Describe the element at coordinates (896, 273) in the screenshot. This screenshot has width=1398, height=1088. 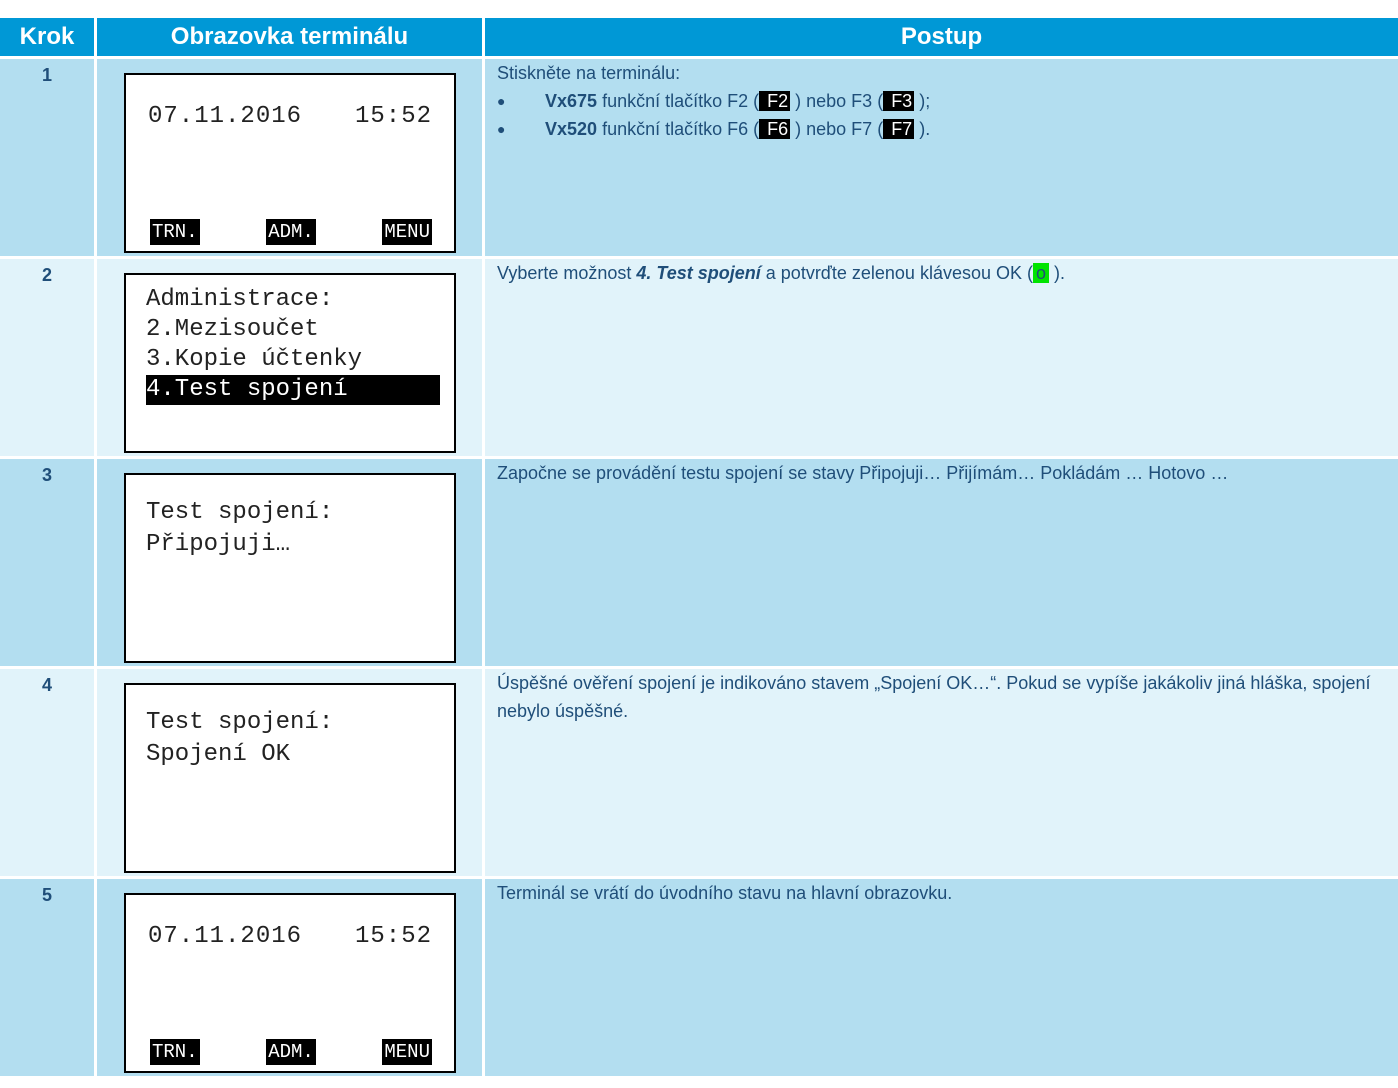
I see `procedure-fragment: a potvrďte zelenou klávesou OK (` at that location.